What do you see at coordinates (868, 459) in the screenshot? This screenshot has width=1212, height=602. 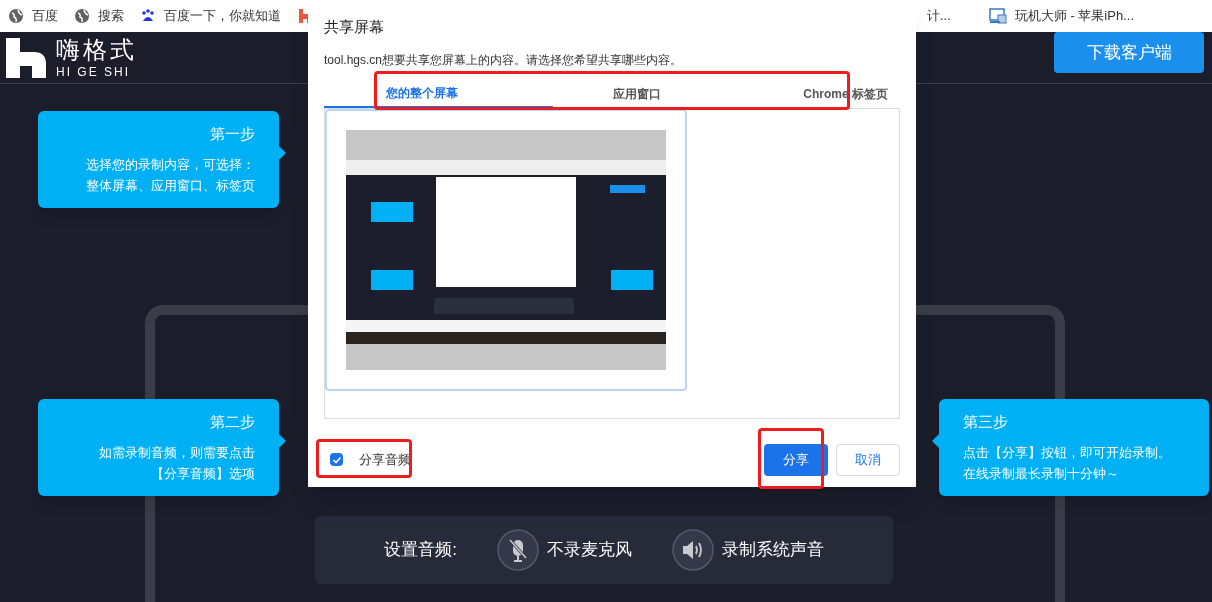 I see `cancel-button: 取消` at bounding box center [868, 459].